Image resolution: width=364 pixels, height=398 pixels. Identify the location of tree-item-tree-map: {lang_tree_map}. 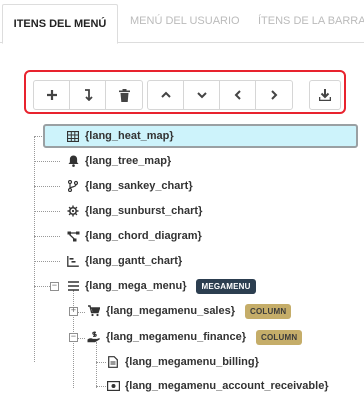
(118, 161).